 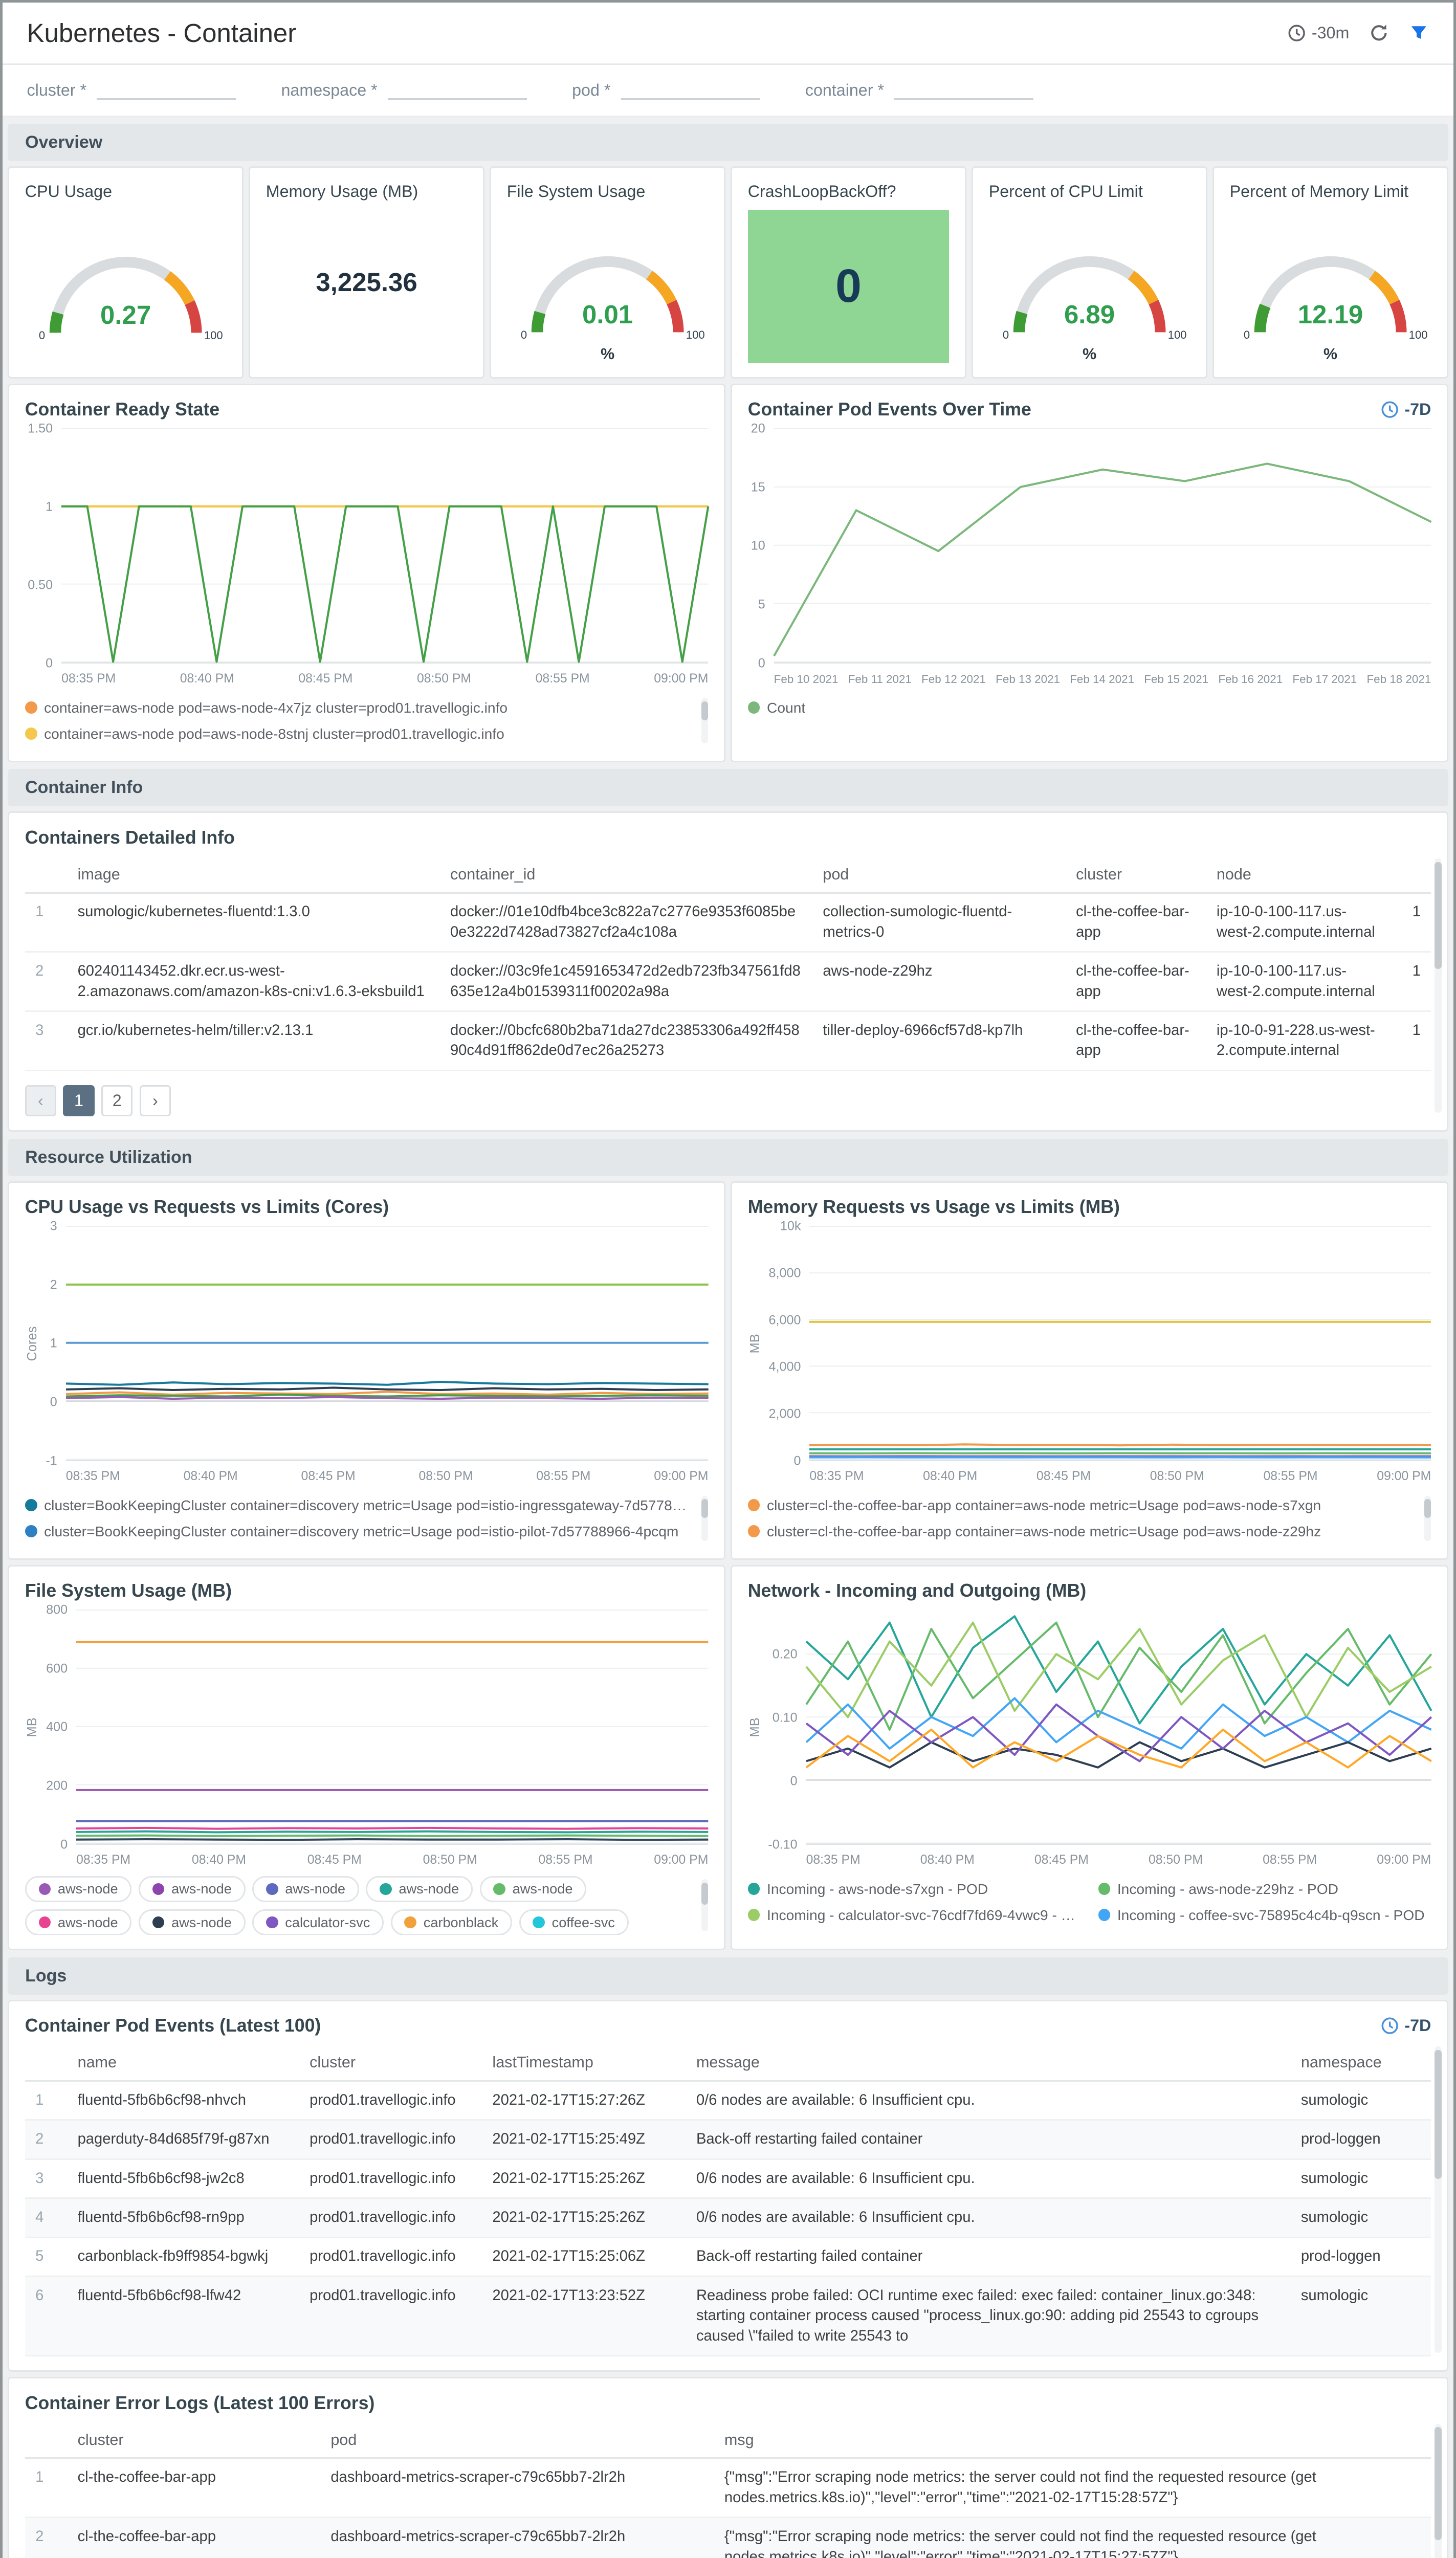 I want to click on gauge-max-label: 100, so click(x=213, y=335).